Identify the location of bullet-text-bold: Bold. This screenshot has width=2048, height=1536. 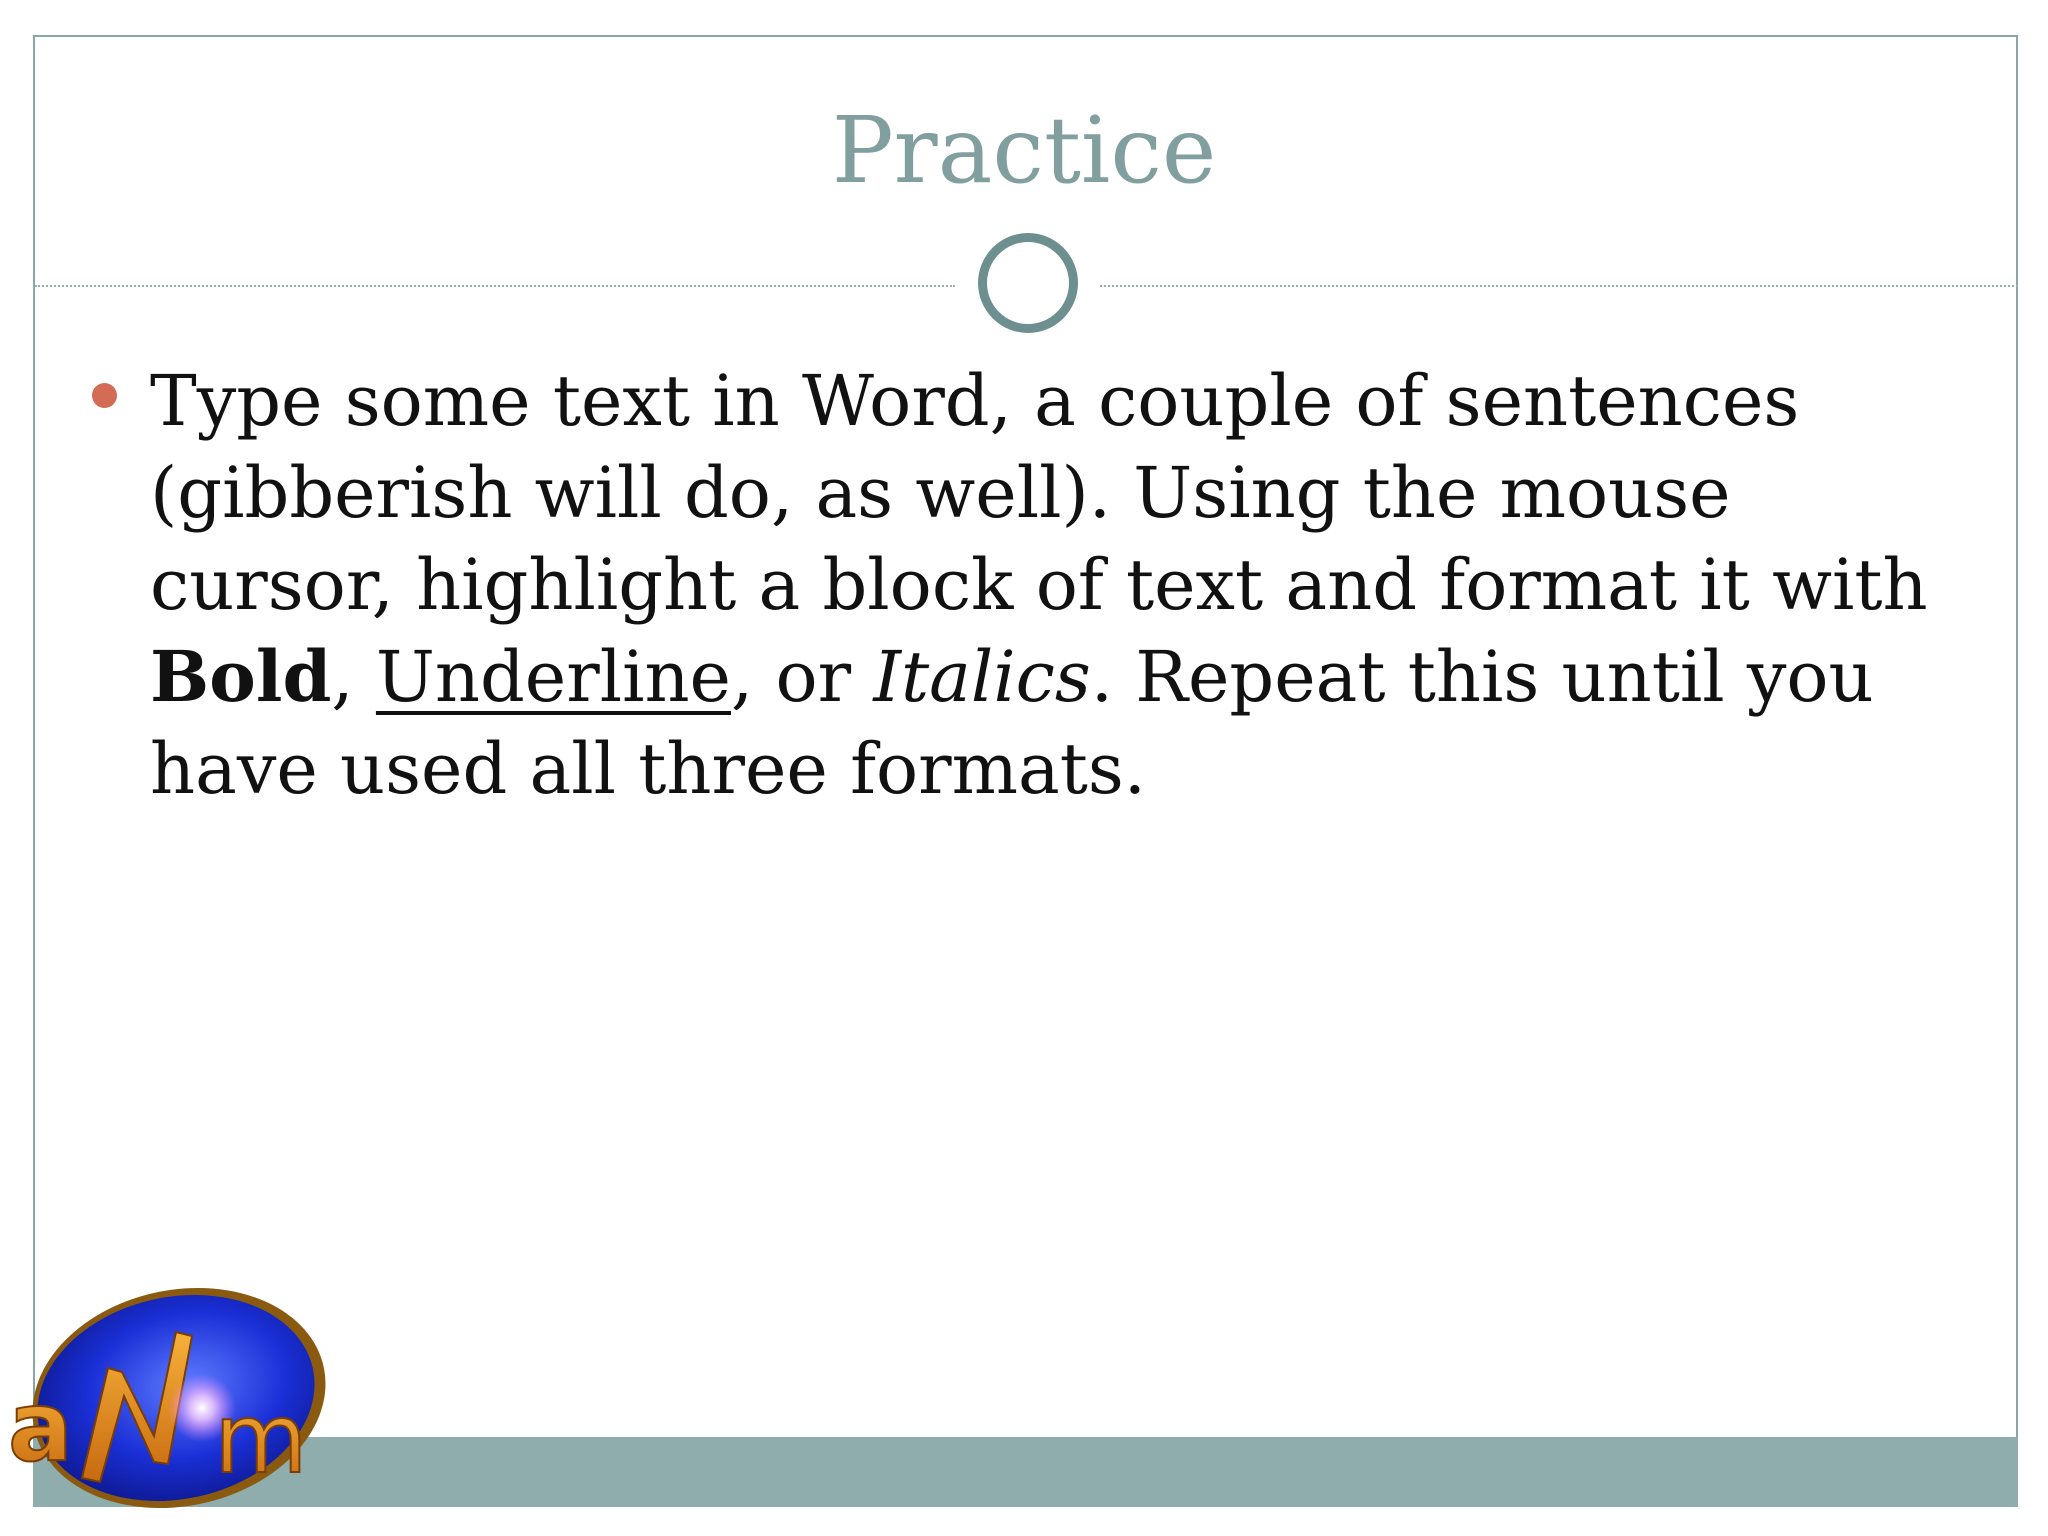
(241, 676).